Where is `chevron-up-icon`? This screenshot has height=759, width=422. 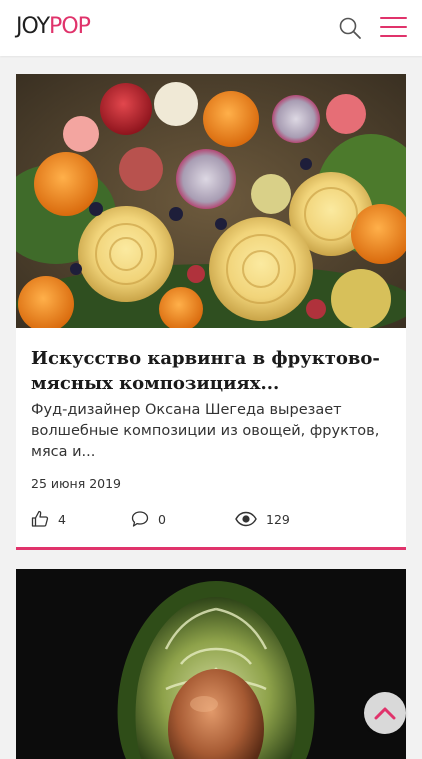
chevron-up-icon is located at coordinates (385, 713).